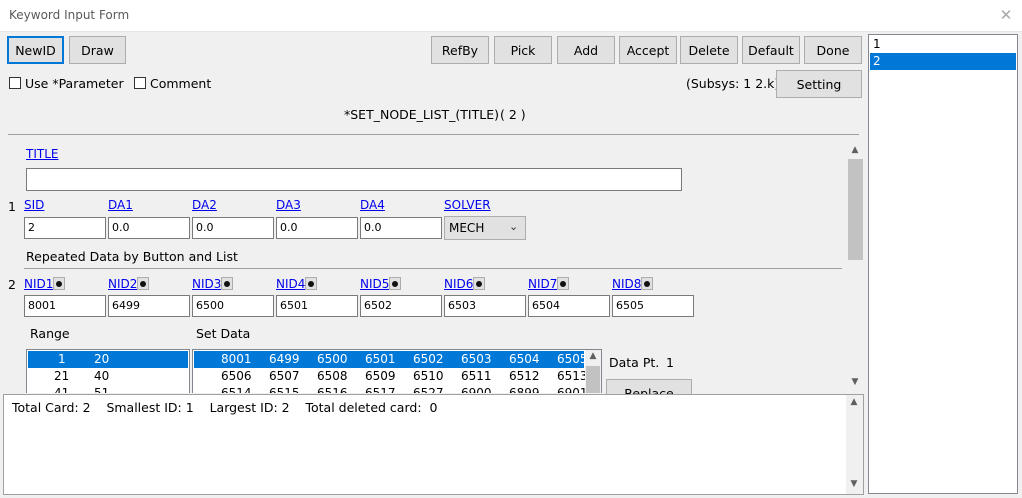  I want to click on status-scrollbar: ▲ ▼, so click(854, 444).